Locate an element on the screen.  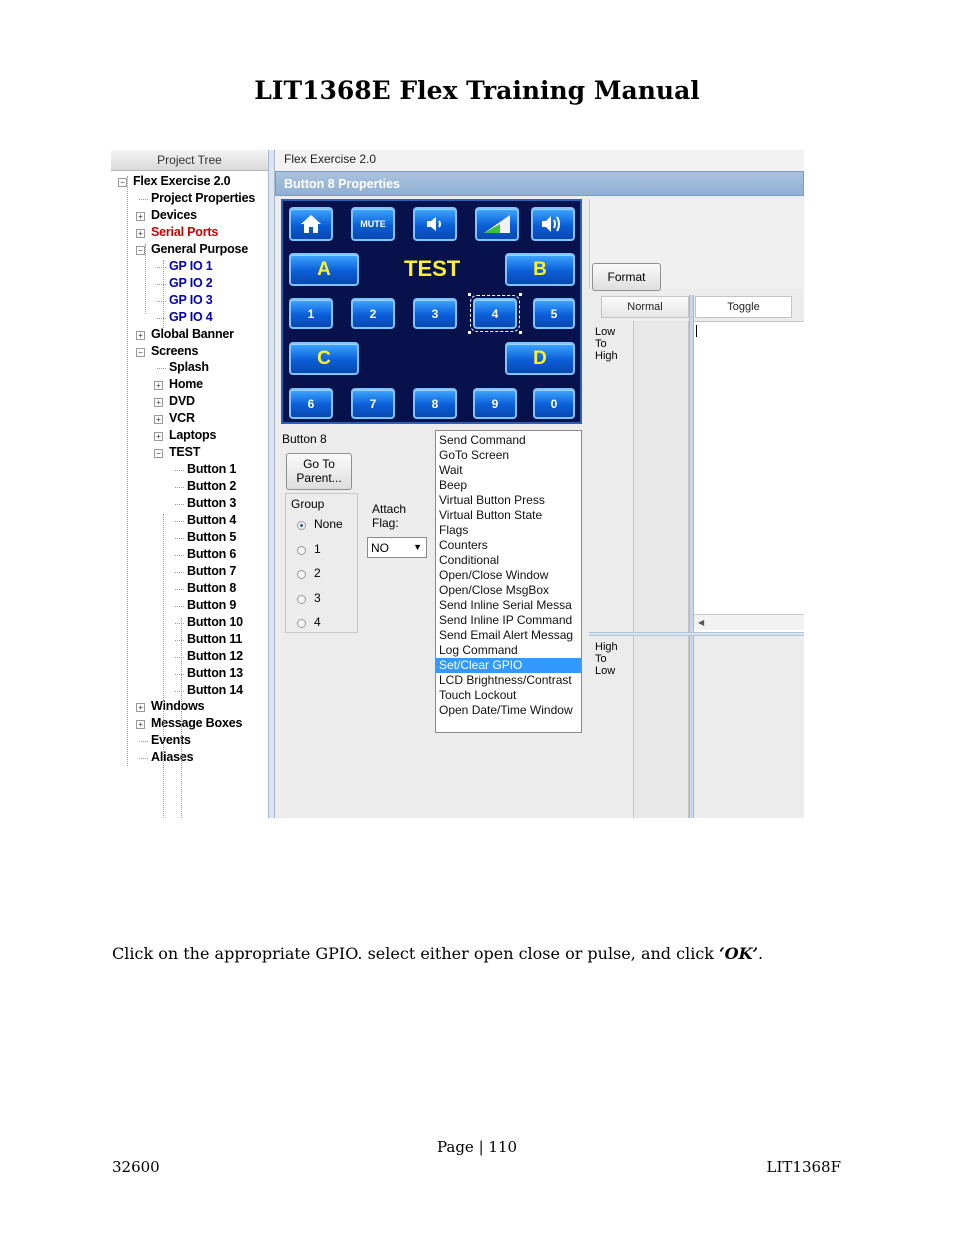
command-list-item: Send Command is located at coordinates (508, 440).